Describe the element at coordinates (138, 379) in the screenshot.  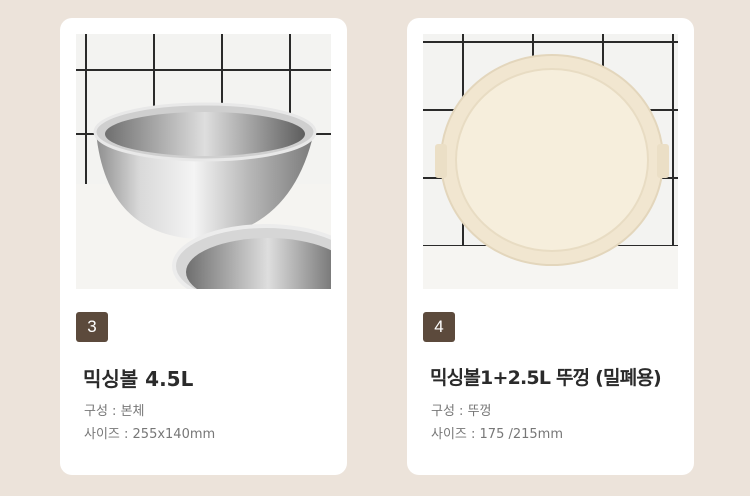
I see `product-title: 믹싱볼 4.5L` at that location.